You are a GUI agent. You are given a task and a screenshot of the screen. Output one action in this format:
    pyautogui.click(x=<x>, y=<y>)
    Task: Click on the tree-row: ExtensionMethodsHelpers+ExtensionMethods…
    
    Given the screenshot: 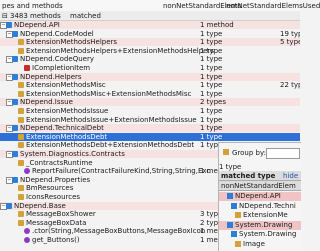 What is the action you would take?
    pyautogui.click(x=150, y=51)
    